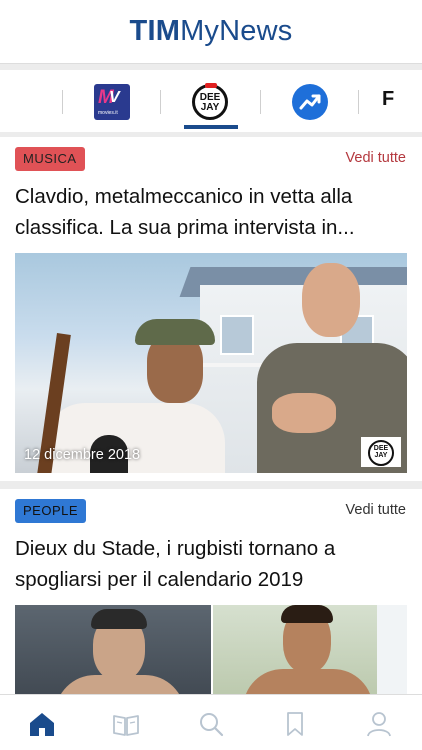 This screenshot has height=750, width=422. I want to click on source-radio-deejay: DEE JAY, so click(210, 101).